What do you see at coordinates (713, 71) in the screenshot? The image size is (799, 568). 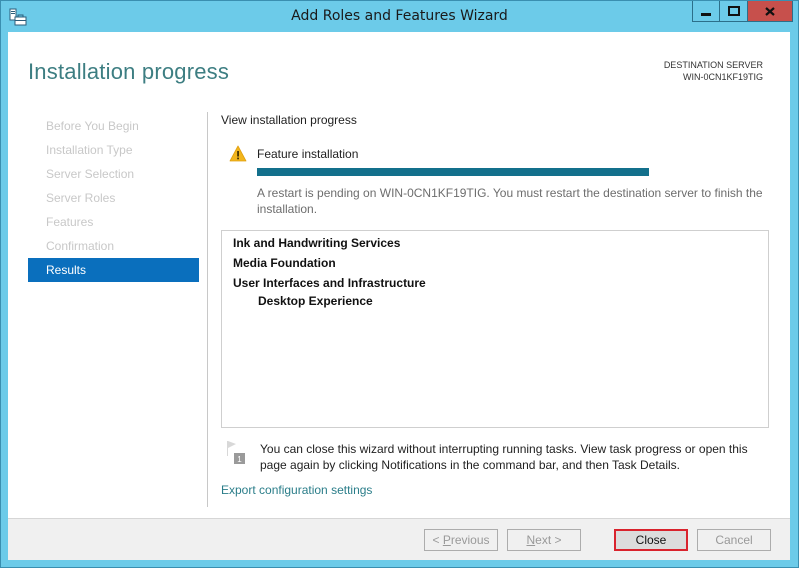 I see `destination-server-info: DESTINATION SERVER WIN-0CN1KF19TIG` at bounding box center [713, 71].